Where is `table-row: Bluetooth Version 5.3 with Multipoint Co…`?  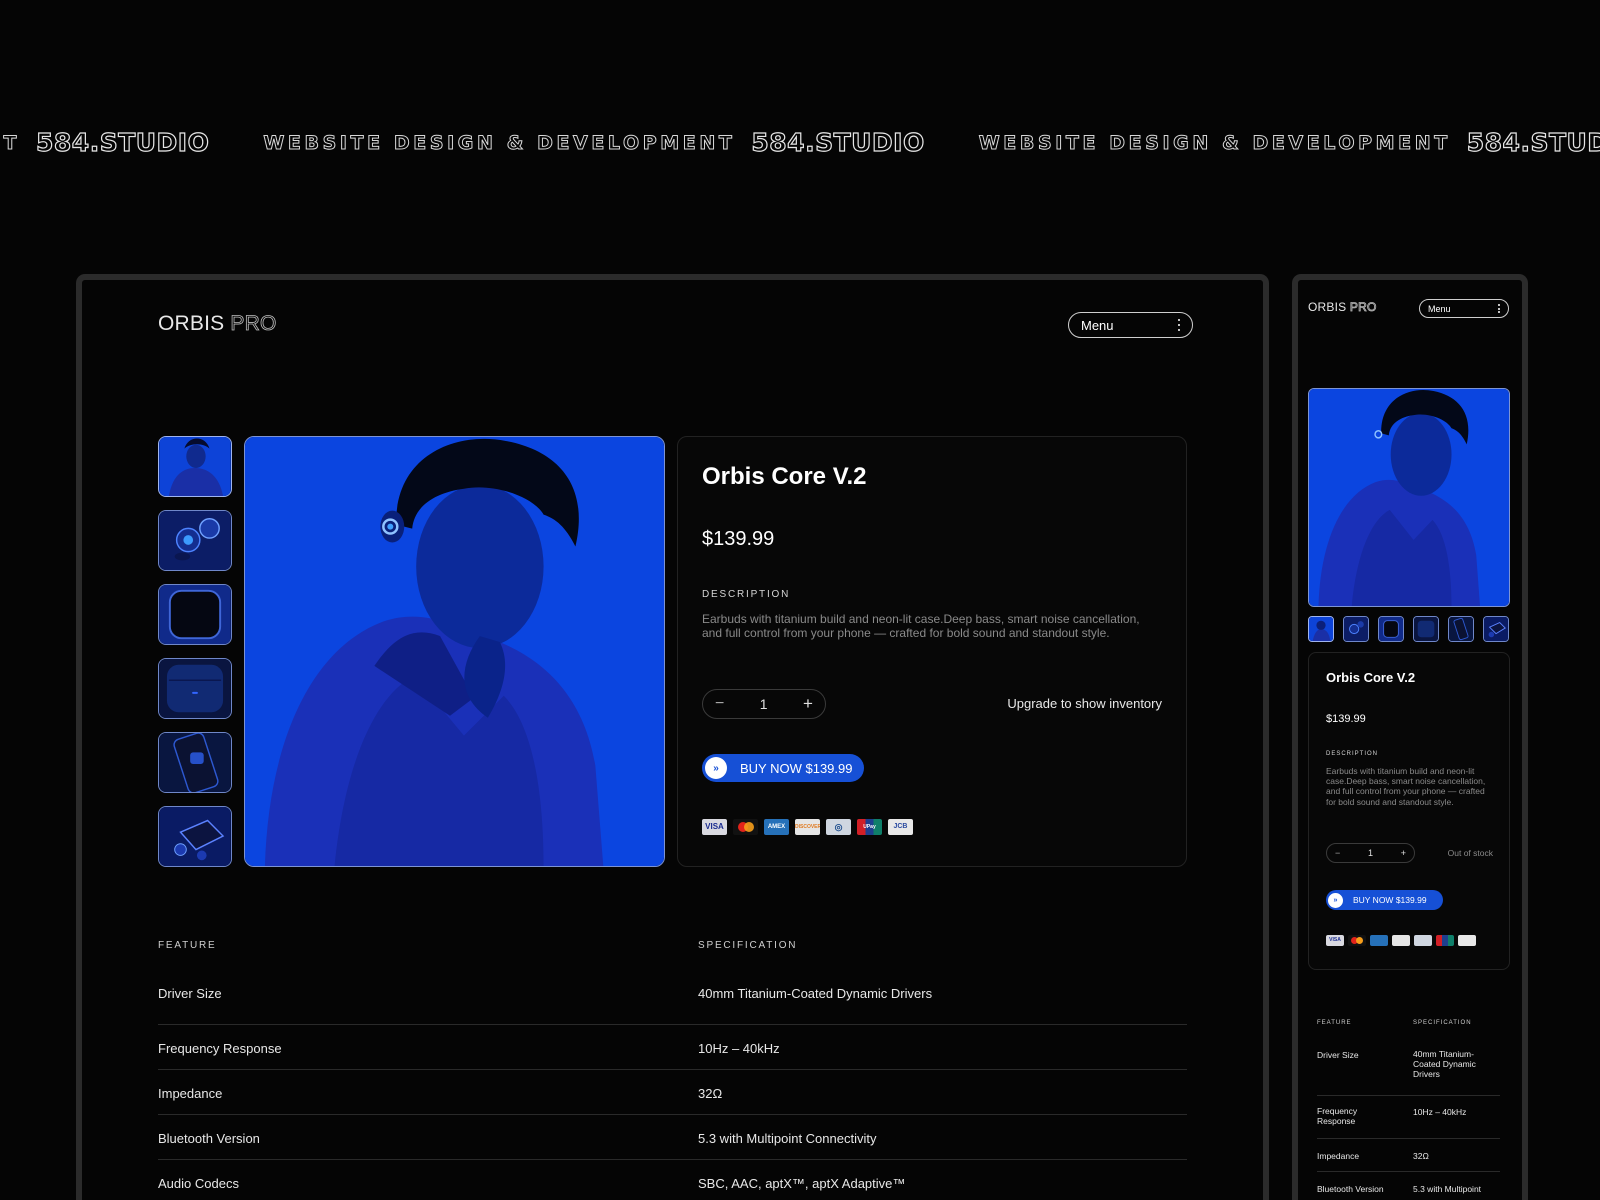 table-row: Bluetooth Version 5.3 with Multipoint Co… is located at coordinates (672, 1137).